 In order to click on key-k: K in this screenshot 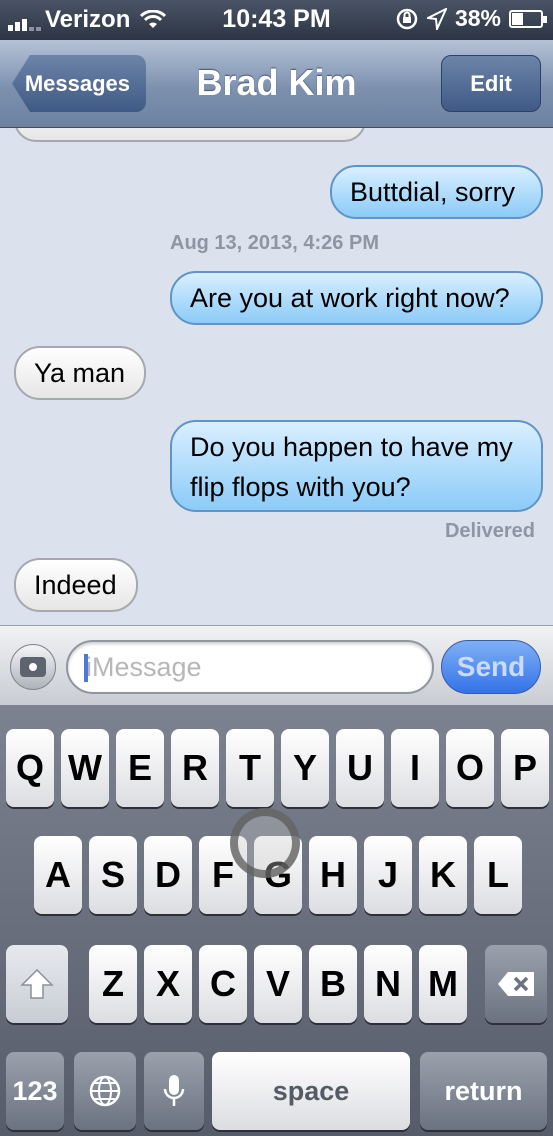, I will do `click(443, 875)`.